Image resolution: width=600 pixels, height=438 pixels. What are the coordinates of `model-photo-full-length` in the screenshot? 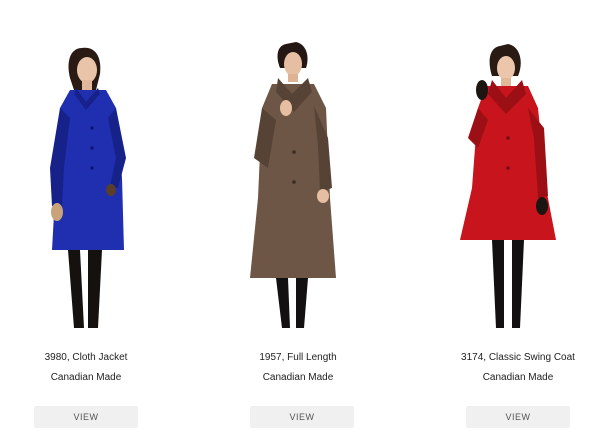 It's located at (293, 185).